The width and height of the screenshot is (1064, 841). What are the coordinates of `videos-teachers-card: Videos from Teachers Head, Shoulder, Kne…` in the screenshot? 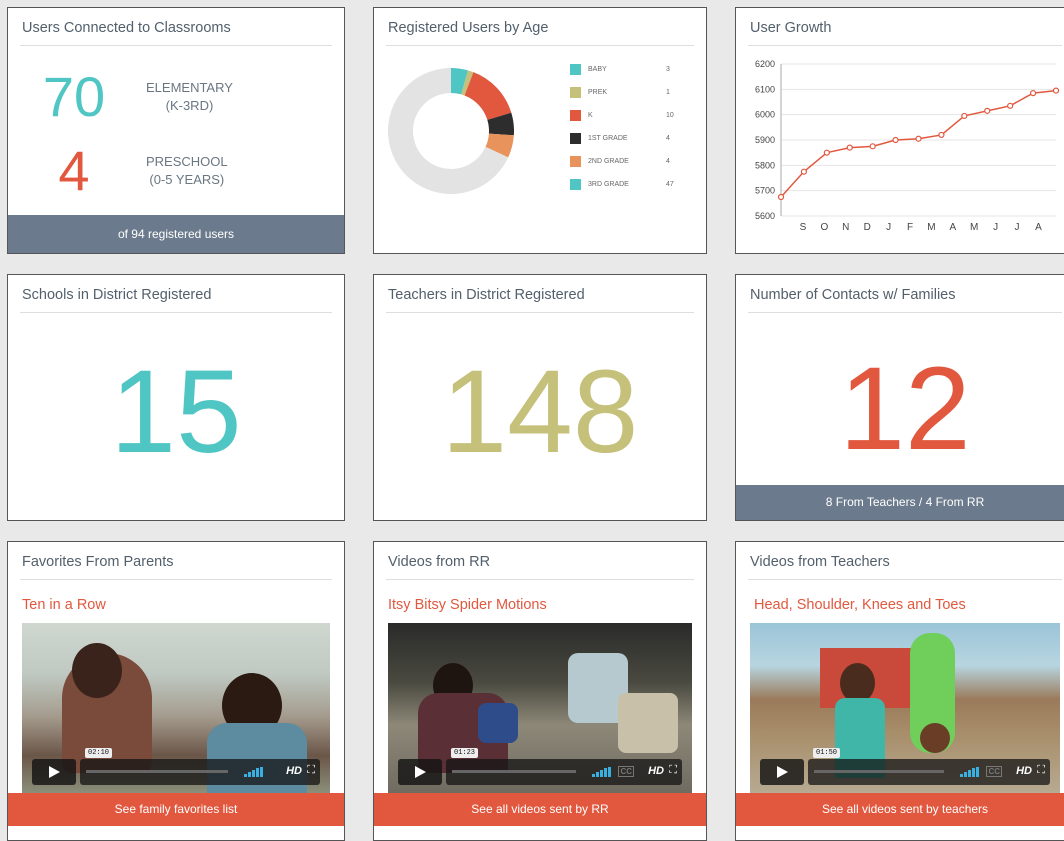 It's located at (899, 691).